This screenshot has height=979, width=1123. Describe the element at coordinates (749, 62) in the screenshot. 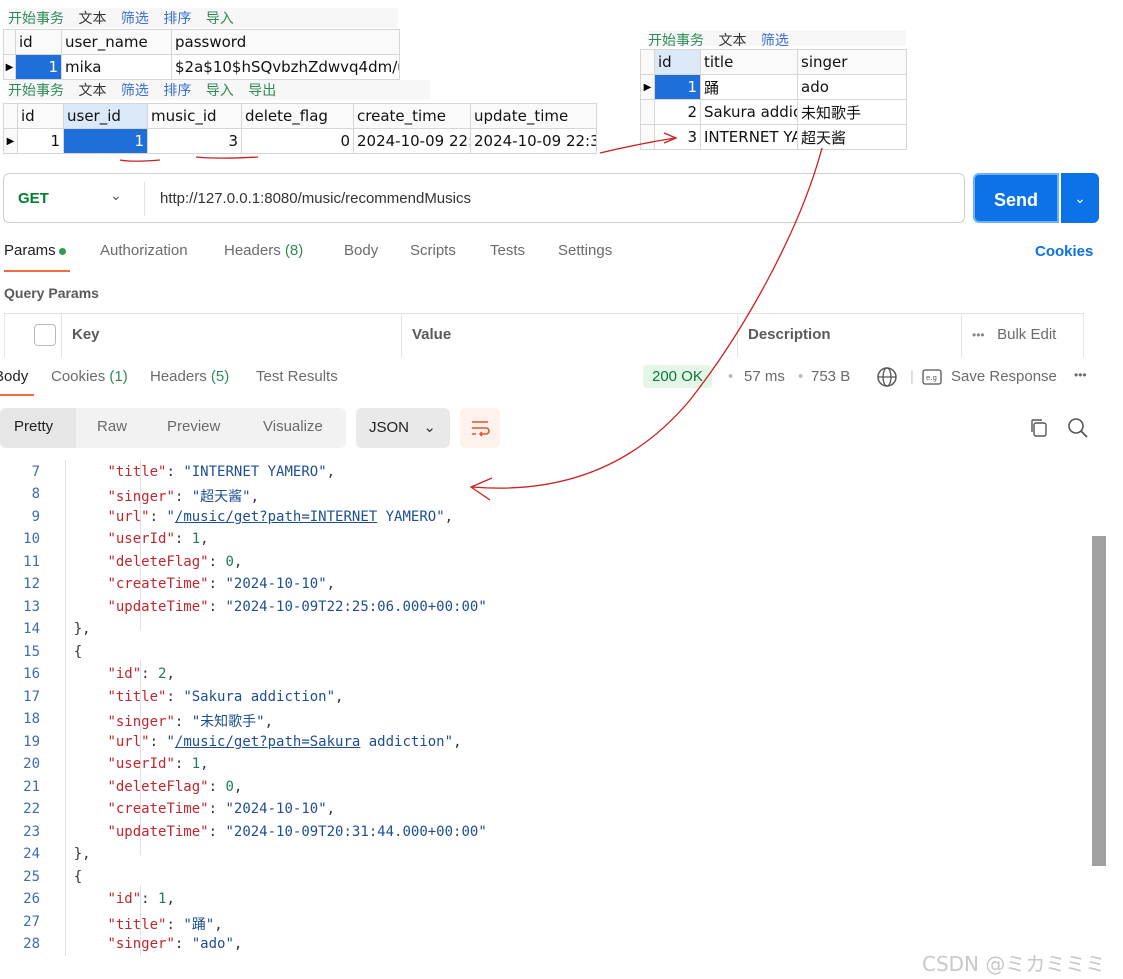

I see `column-header: title` at that location.